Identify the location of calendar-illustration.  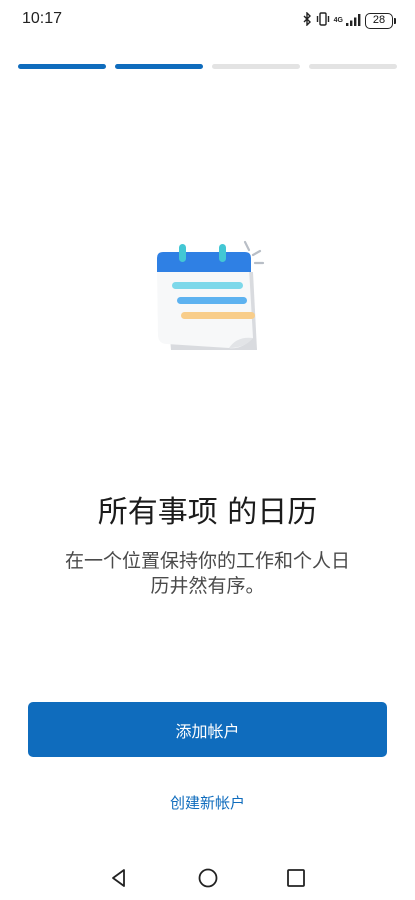
(210, 296).